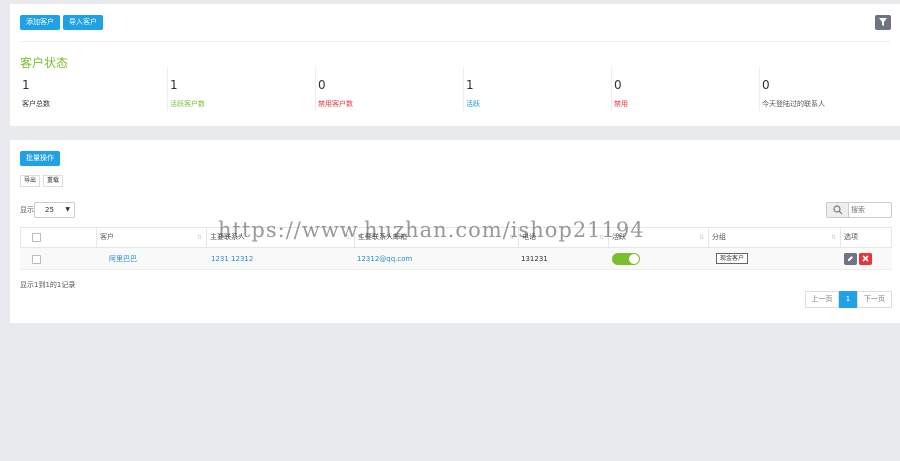 The height and width of the screenshot is (461, 900). Describe the element at coordinates (456, 259) in the screenshot. I see `table-row: 阿里巴巴 1231 12312 12312@qq.com 131231 现金客户` at that location.